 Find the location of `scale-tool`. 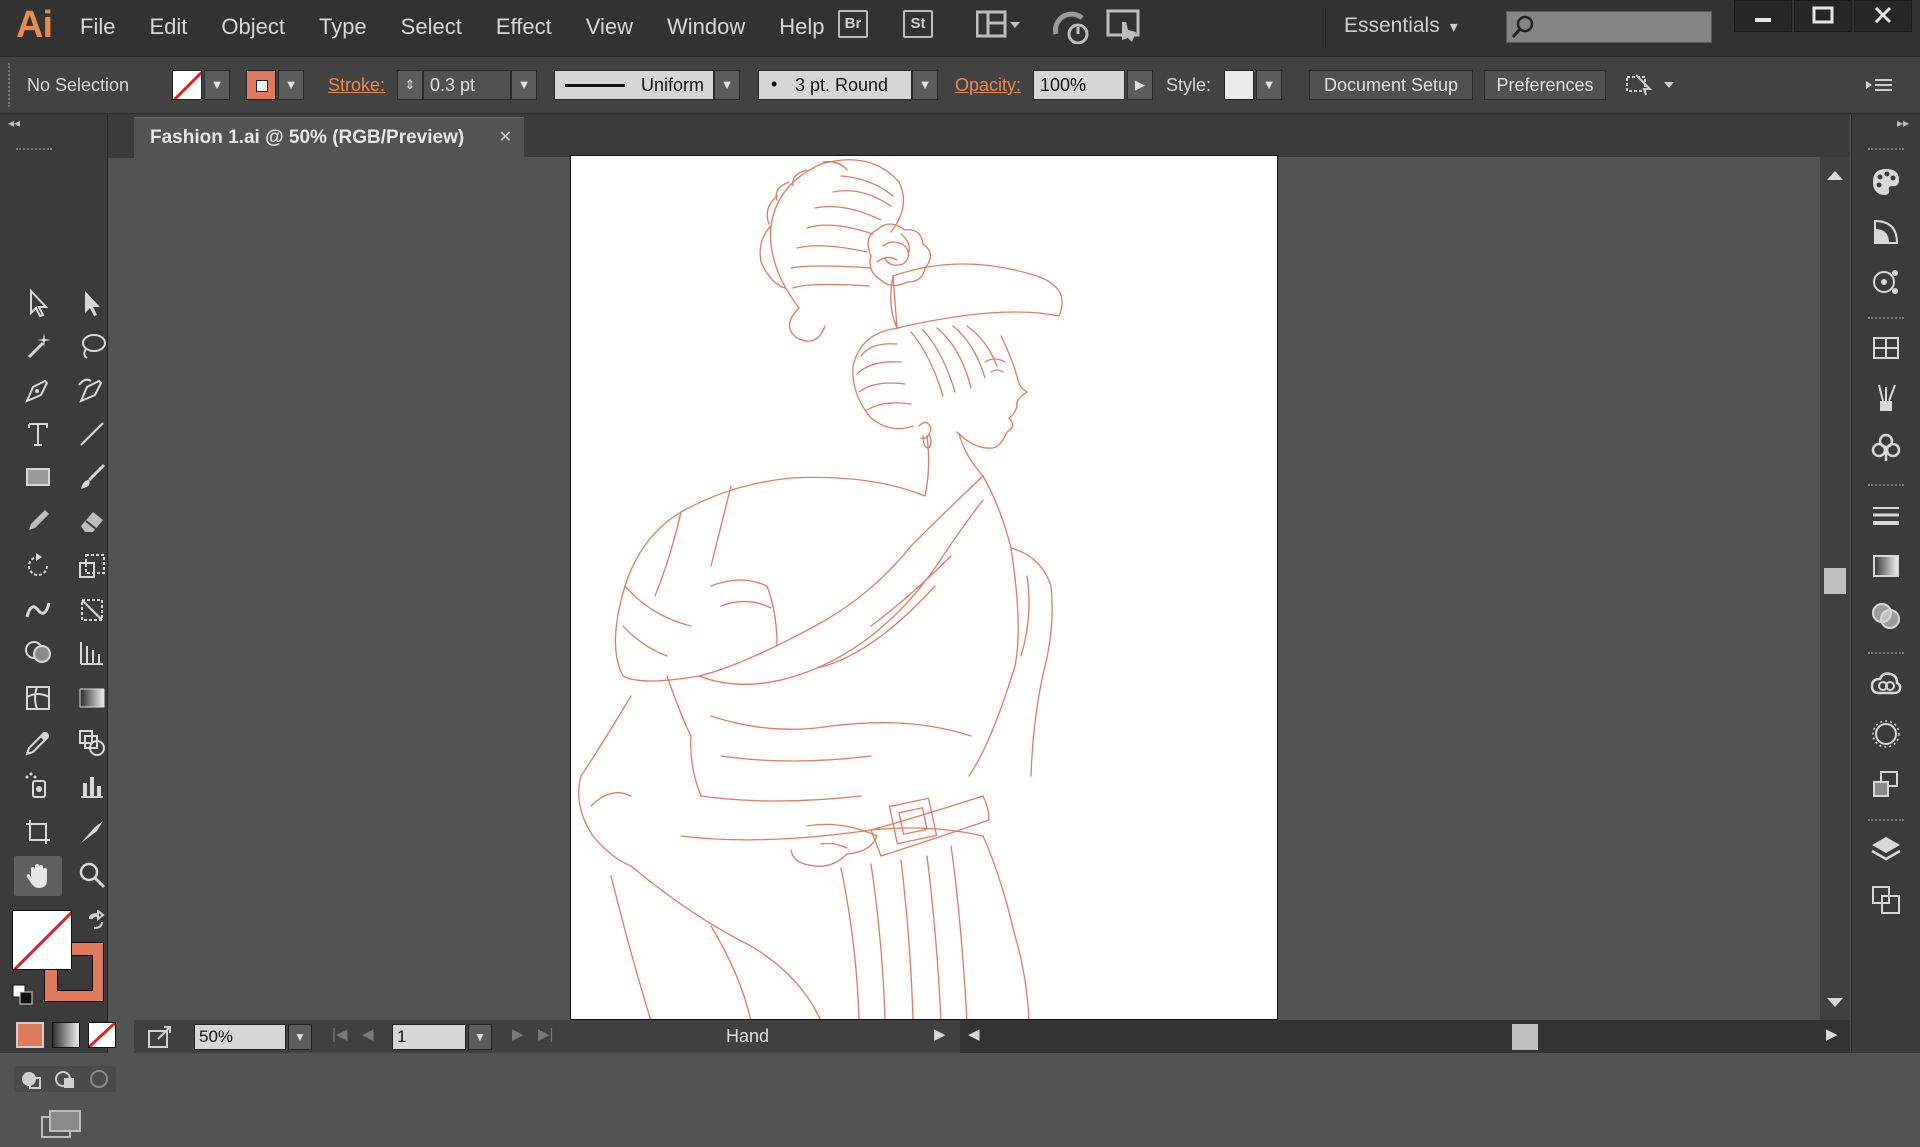

scale-tool is located at coordinates (92, 566).